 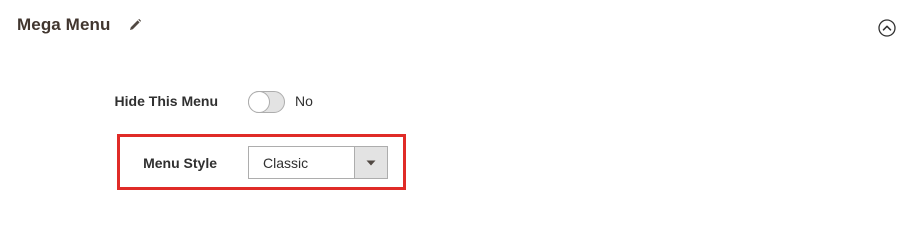 What do you see at coordinates (318, 162) in the screenshot?
I see `menu-style-select: Classic` at bounding box center [318, 162].